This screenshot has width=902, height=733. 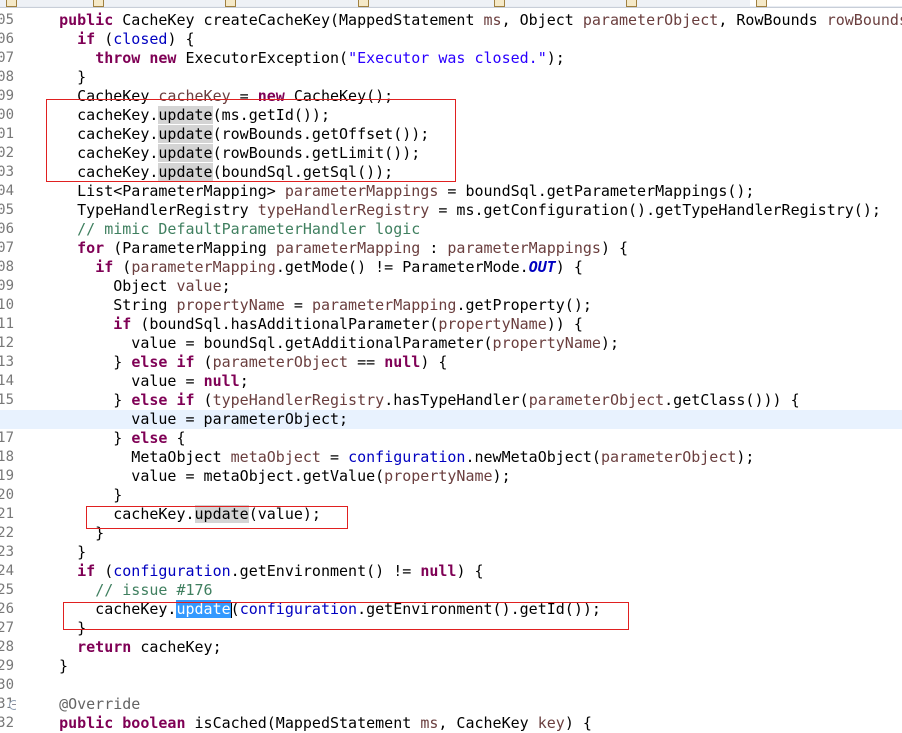 What do you see at coordinates (154, 723) in the screenshot?
I see `keyword: boolean` at bounding box center [154, 723].